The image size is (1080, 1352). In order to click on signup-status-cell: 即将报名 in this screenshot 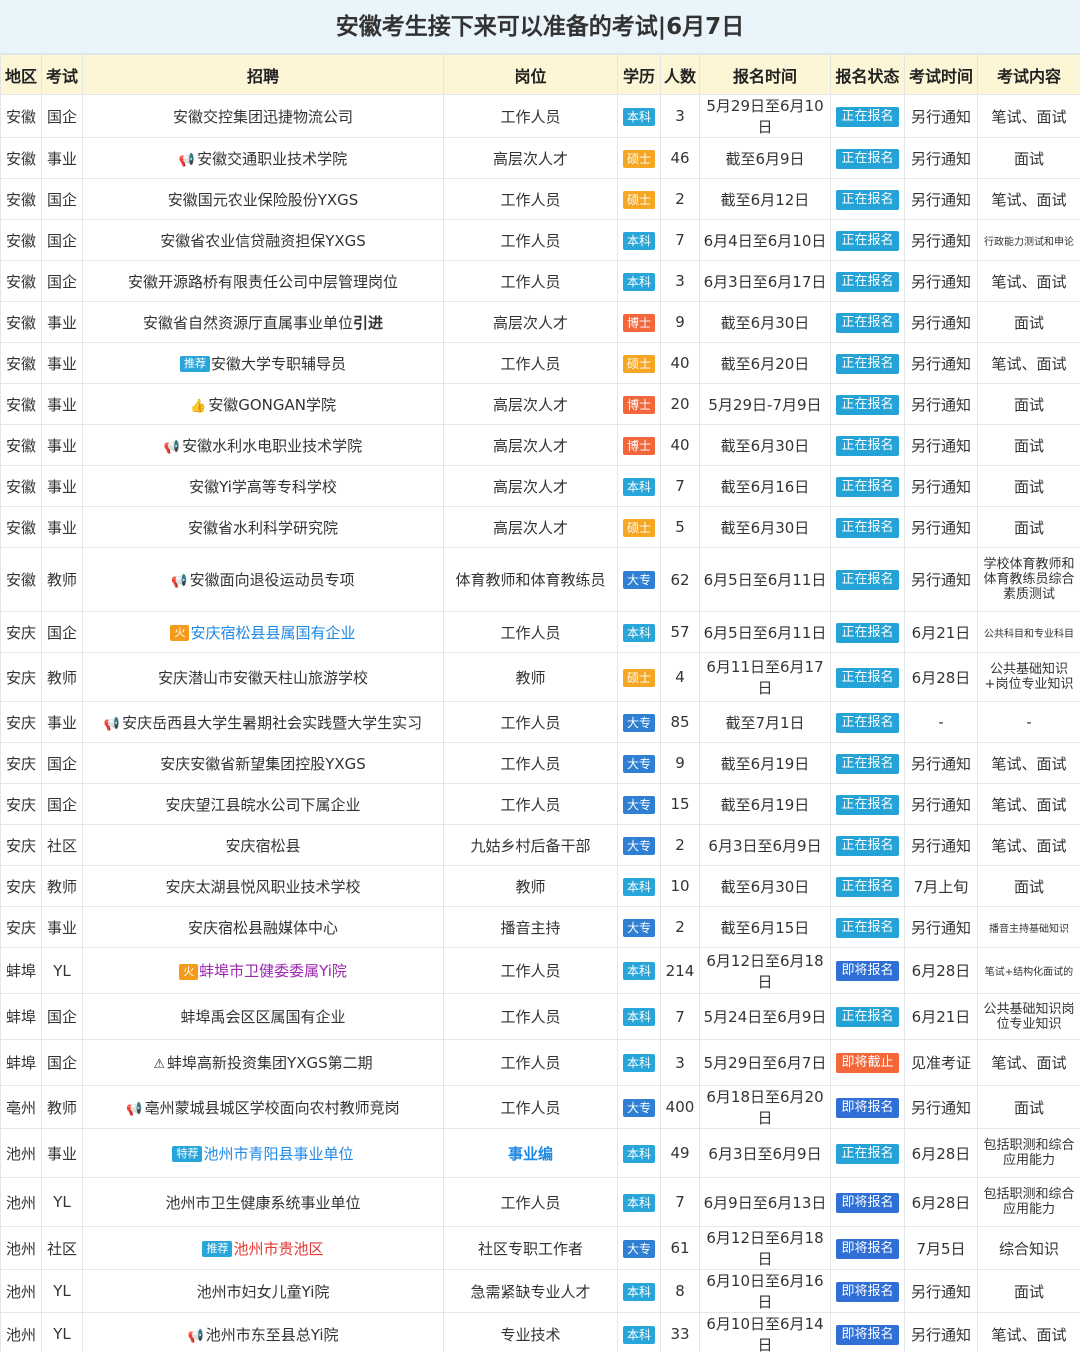, I will do `click(867, 1107)`.